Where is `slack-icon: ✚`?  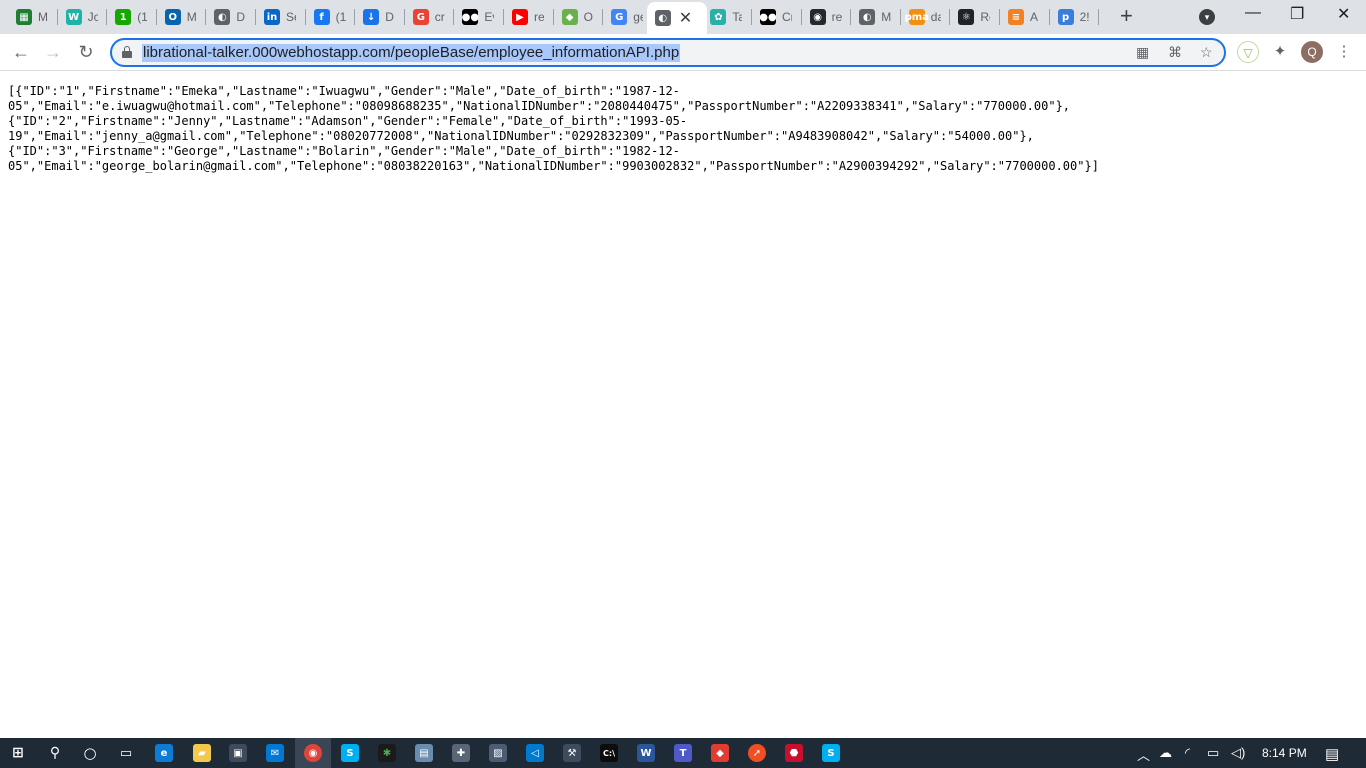 slack-icon: ✚ is located at coordinates (461, 753).